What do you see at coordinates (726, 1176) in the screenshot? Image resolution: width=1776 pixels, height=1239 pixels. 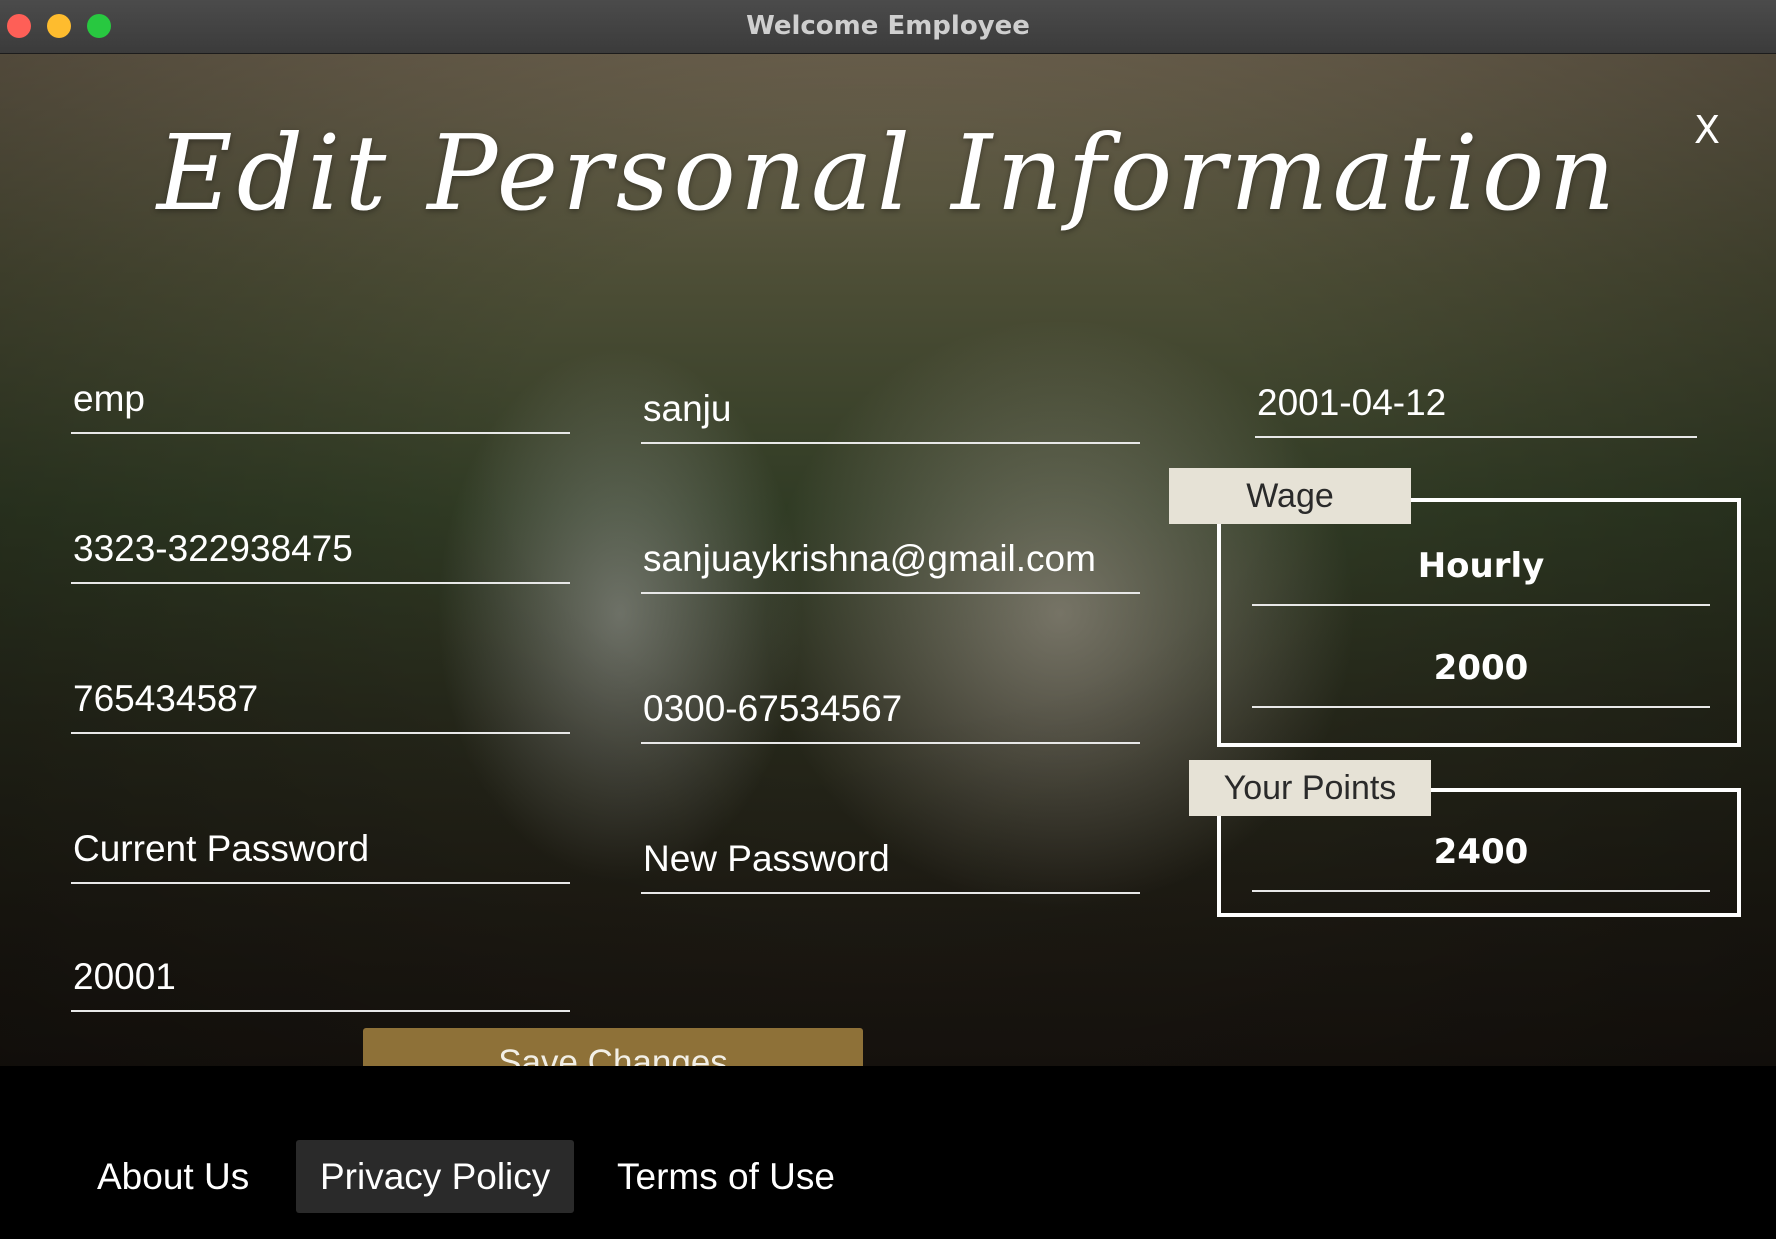 I see `footer-link-terms-of-use: Terms of Use` at bounding box center [726, 1176].